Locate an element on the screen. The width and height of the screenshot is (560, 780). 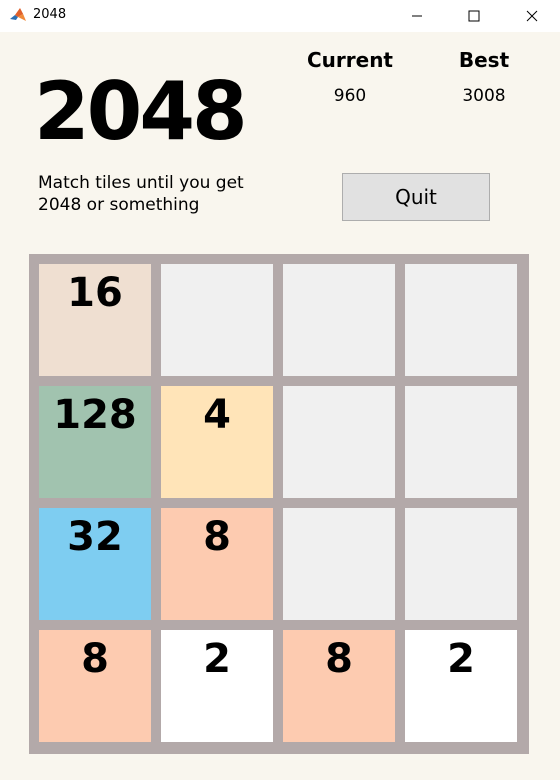
quit-button: Quit is located at coordinates (416, 197).